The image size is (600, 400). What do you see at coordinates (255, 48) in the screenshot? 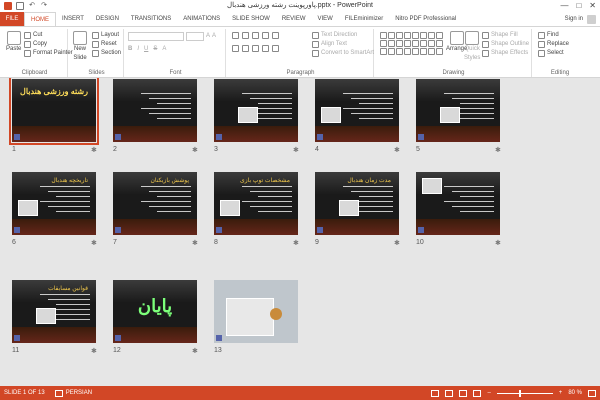
I see `align-right-icon` at bounding box center [255, 48].